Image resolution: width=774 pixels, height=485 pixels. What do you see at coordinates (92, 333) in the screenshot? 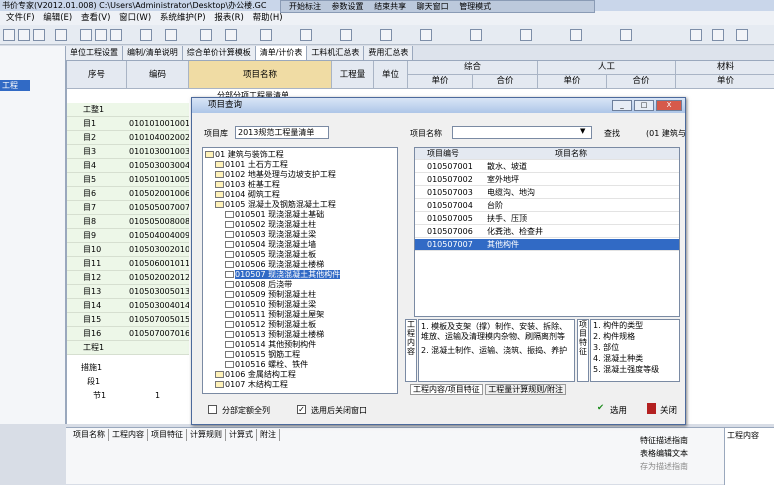
I see `row-seq: 目16` at bounding box center [92, 333].